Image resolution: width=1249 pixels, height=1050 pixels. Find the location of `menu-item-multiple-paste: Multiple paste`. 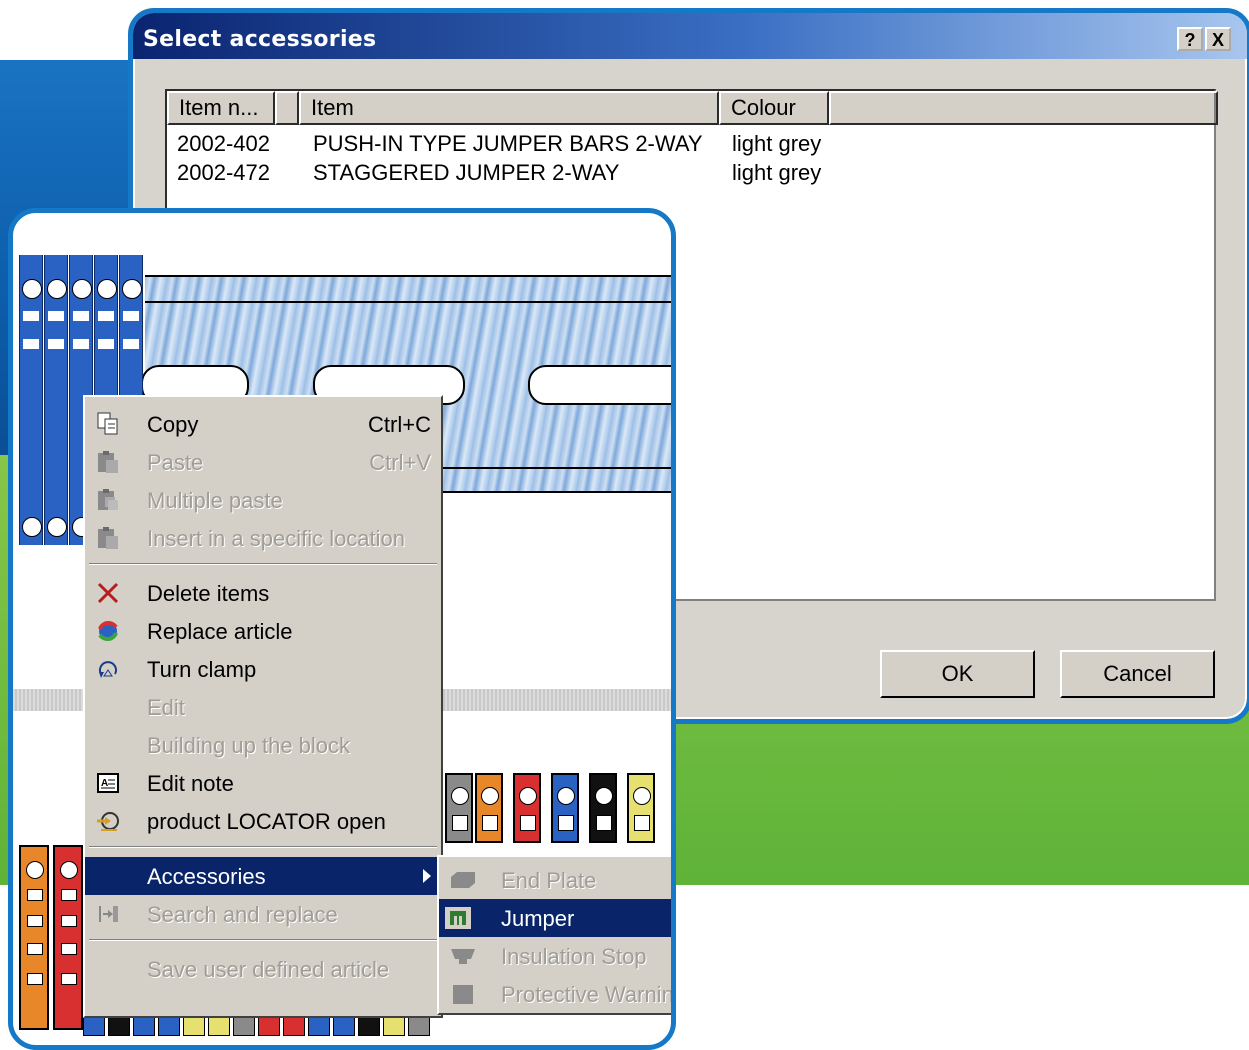

menu-item-multiple-paste: Multiple paste is located at coordinates (263, 500).